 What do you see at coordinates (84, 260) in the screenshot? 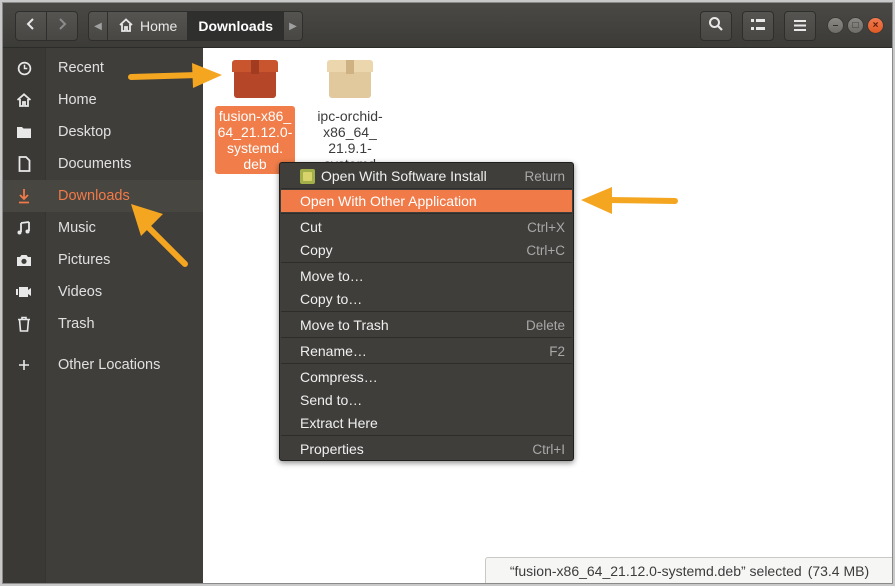
I see `sidebar-item-label: Pictures` at bounding box center [84, 260].